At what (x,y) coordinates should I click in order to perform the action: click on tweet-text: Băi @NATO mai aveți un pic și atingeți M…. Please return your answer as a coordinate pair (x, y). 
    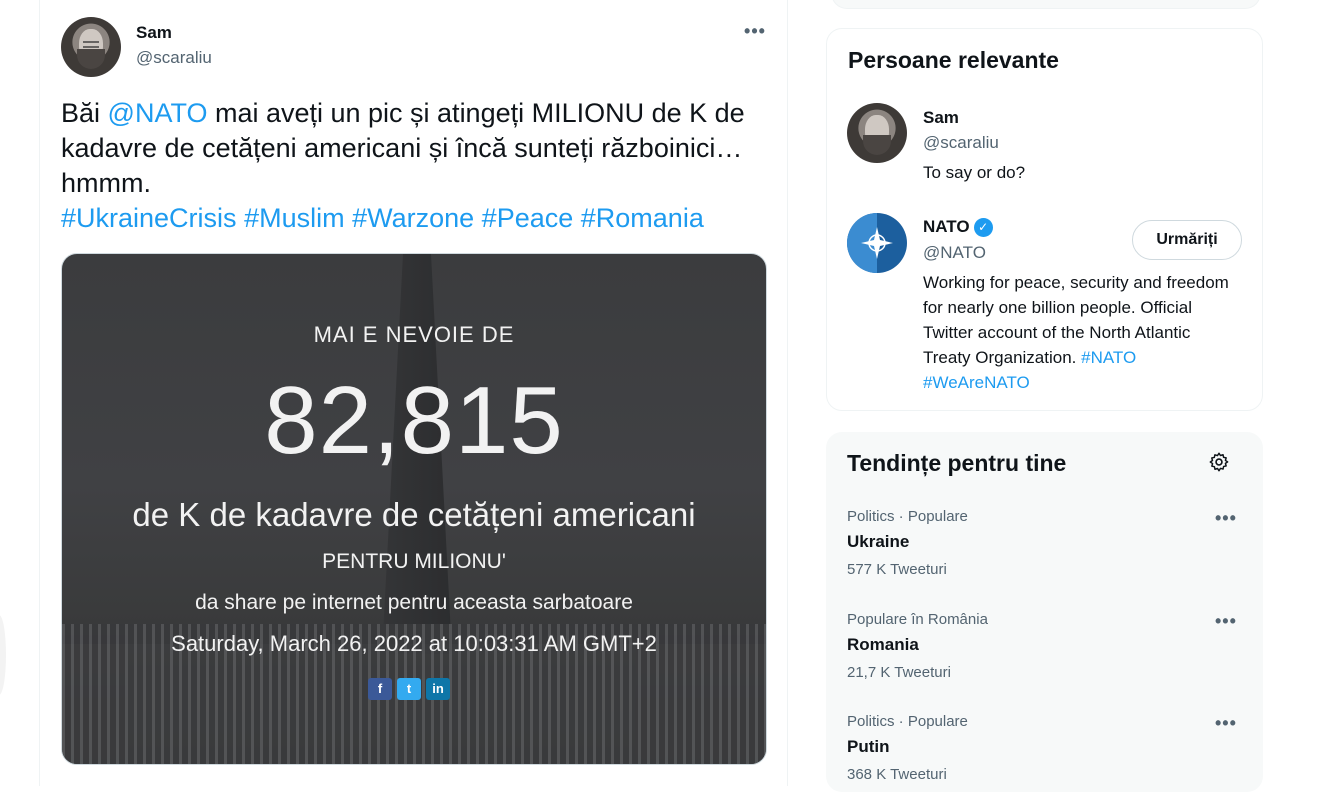
    Looking at the image, I should click on (411, 166).